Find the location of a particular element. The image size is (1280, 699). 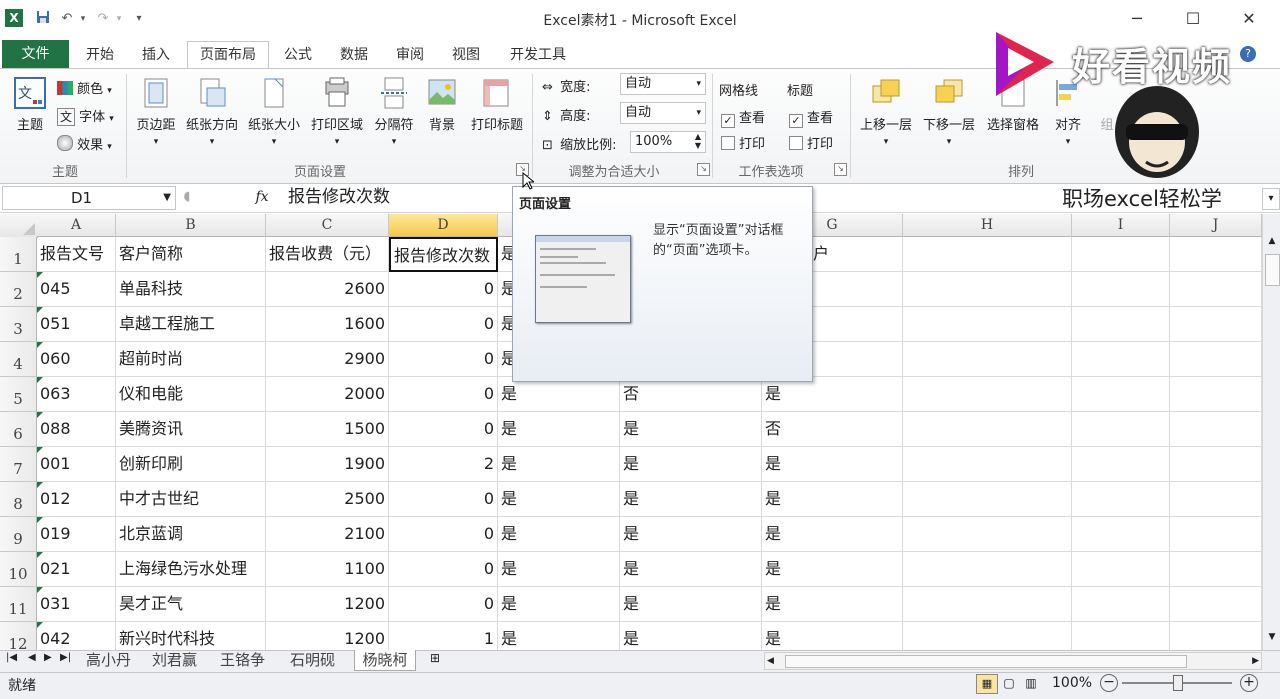

table-cell: 仪和电能 is located at coordinates (191, 394).